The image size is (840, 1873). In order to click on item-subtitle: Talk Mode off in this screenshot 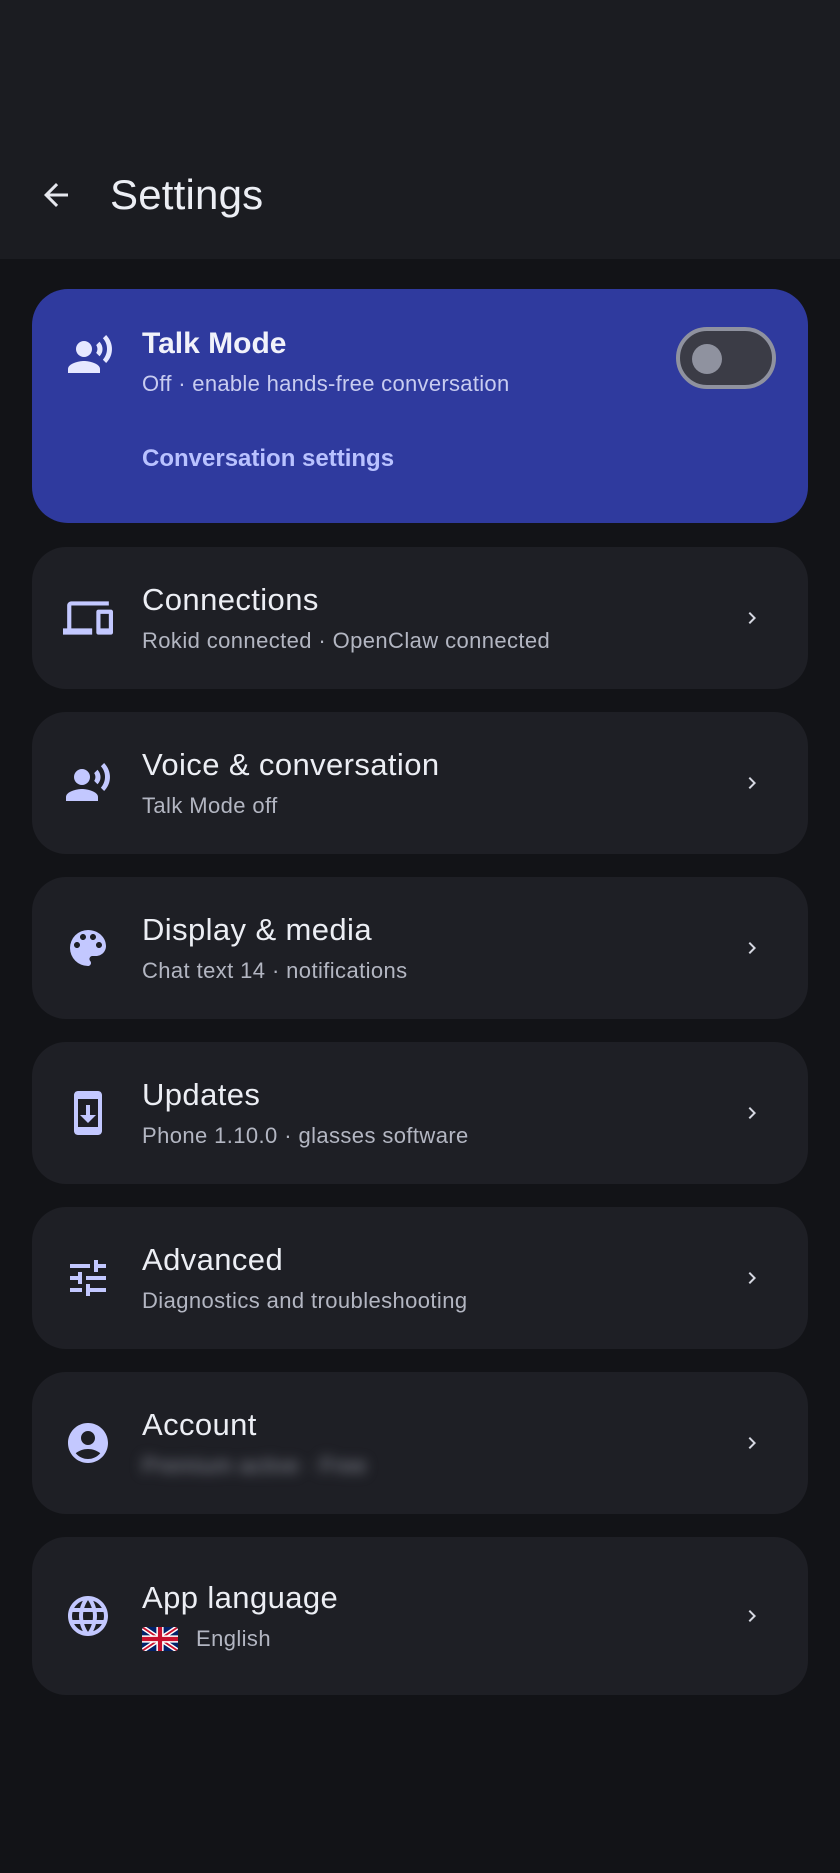, I will do `click(210, 805)`.